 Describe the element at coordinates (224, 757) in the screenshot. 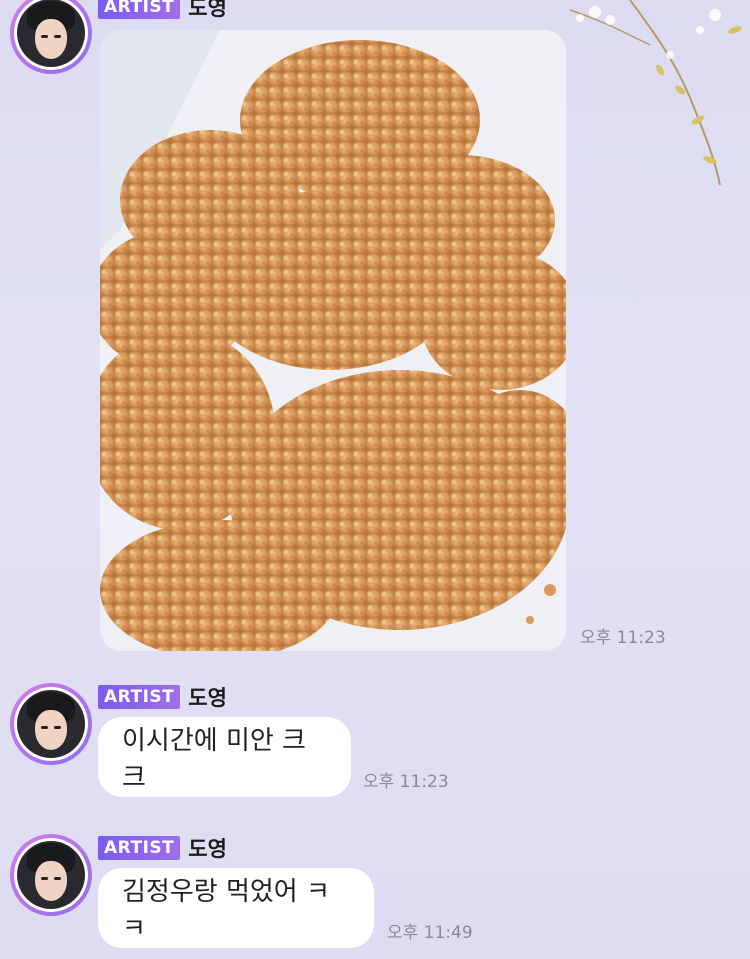

I see `message-bubble: 이시간에 미안 크크` at that location.